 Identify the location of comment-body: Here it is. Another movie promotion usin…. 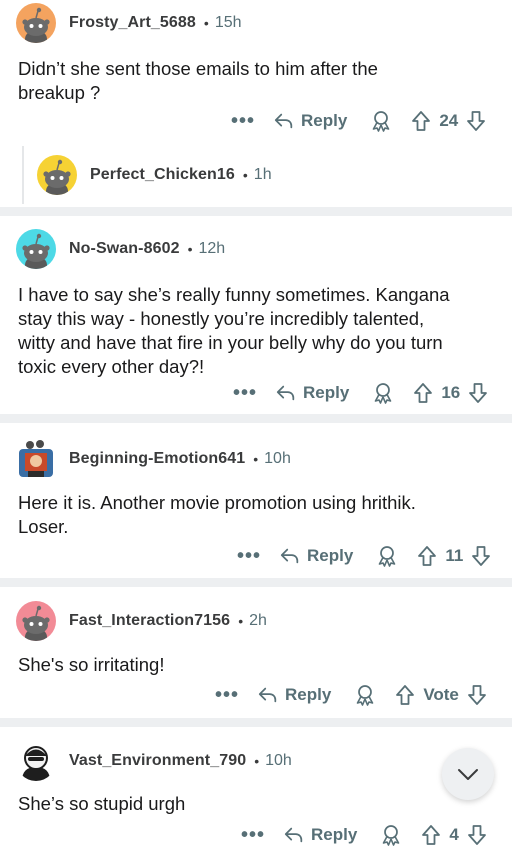
(217, 514).